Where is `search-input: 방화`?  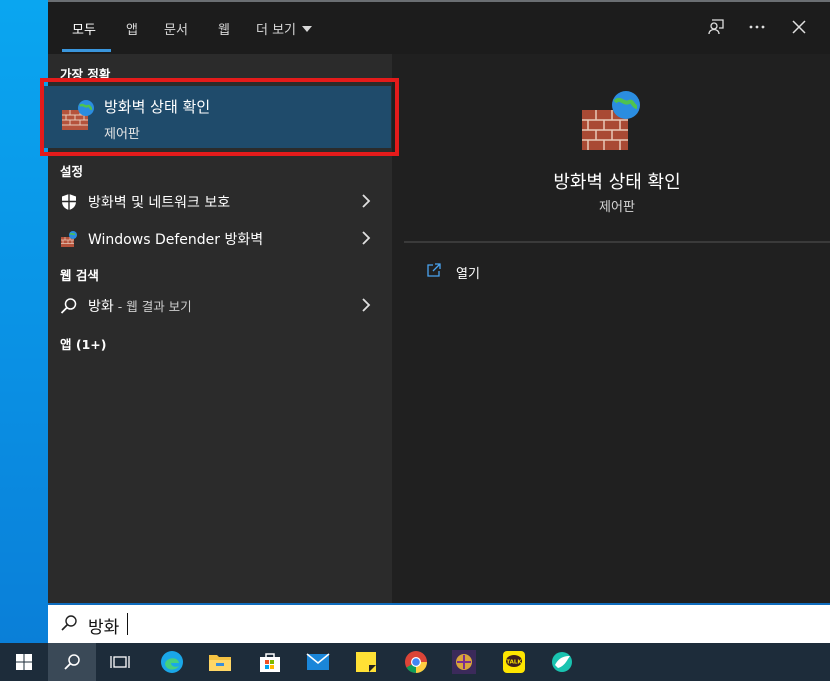 search-input: 방화 is located at coordinates (103, 625).